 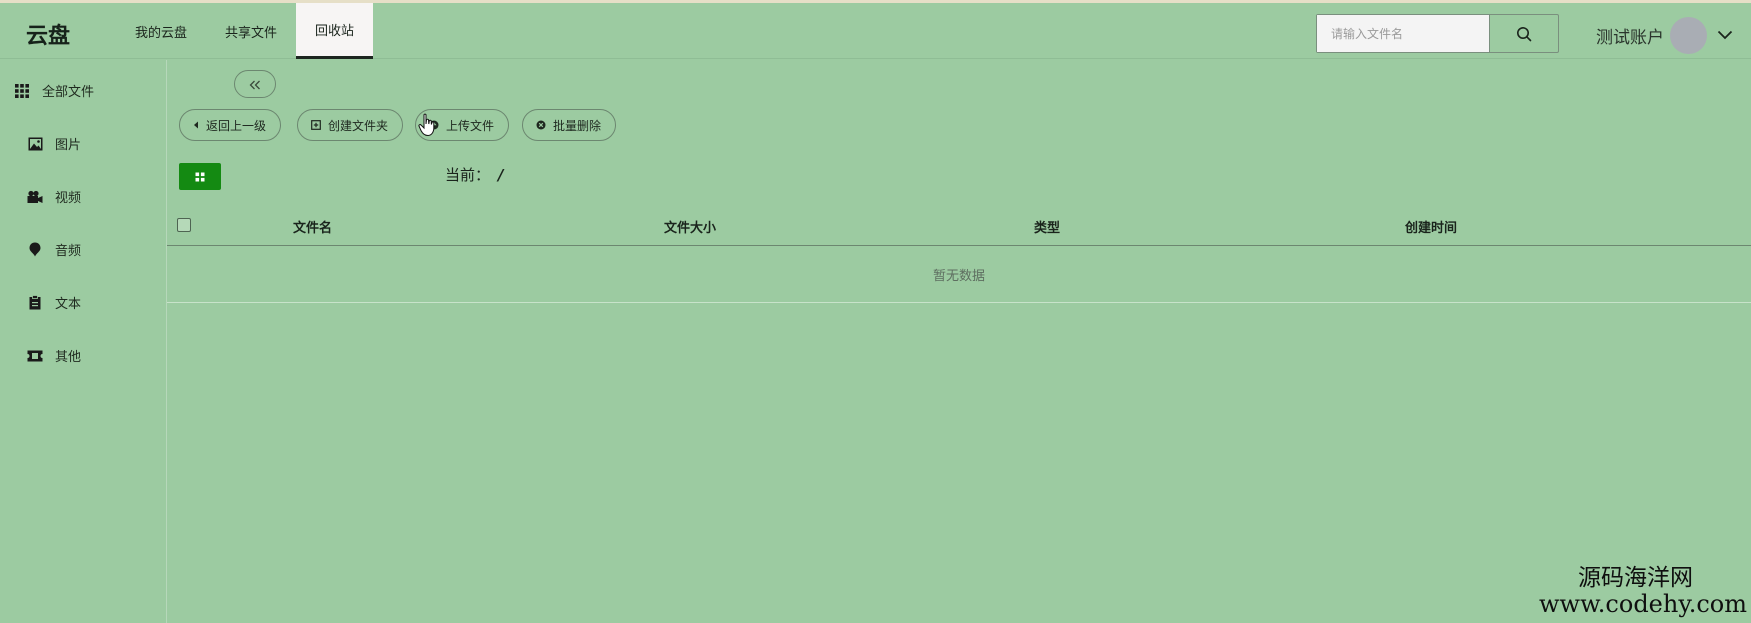 What do you see at coordinates (541, 125) in the screenshot?
I see `delete-icon` at bounding box center [541, 125].